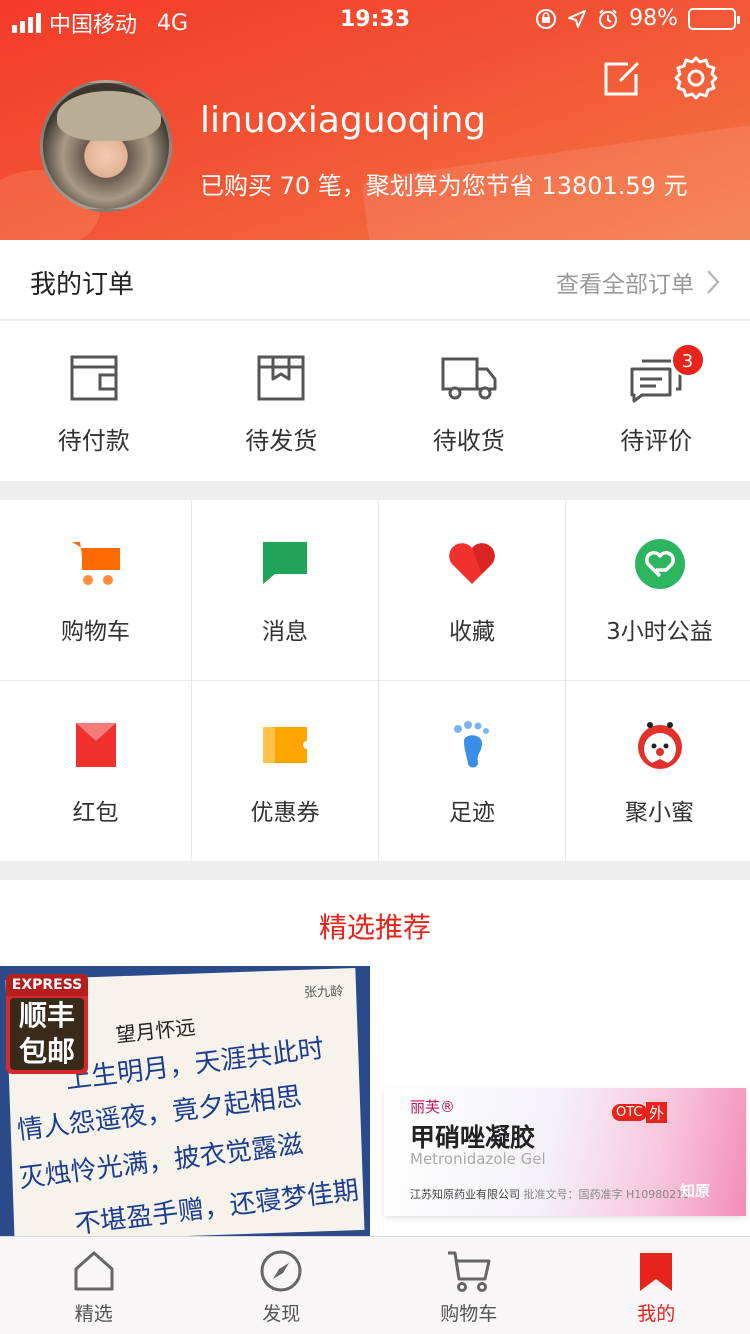 Image resolution: width=750 pixels, height=1334 pixels. What do you see at coordinates (94, 1271) in the screenshot?
I see `home-icon` at bounding box center [94, 1271].